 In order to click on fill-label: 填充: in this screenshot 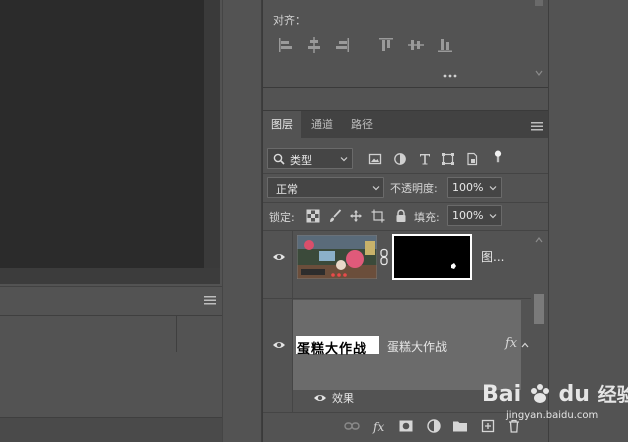, I will do `click(427, 217)`.